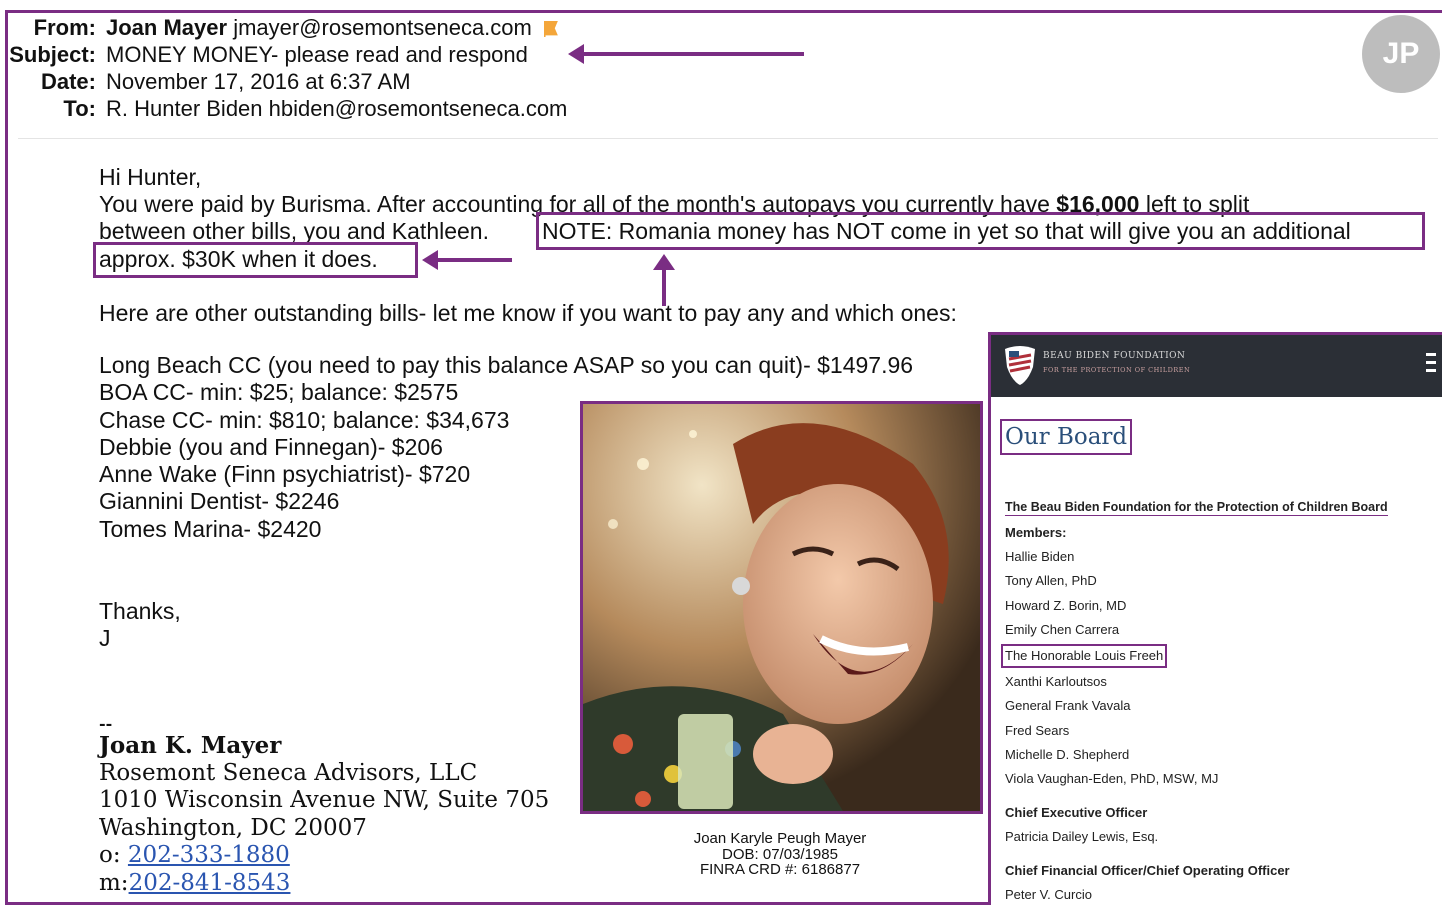 Image resolution: width=1442 pixels, height=905 pixels. What do you see at coordinates (150, 177) in the screenshot?
I see `greeting: Hi Hunter,` at bounding box center [150, 177].